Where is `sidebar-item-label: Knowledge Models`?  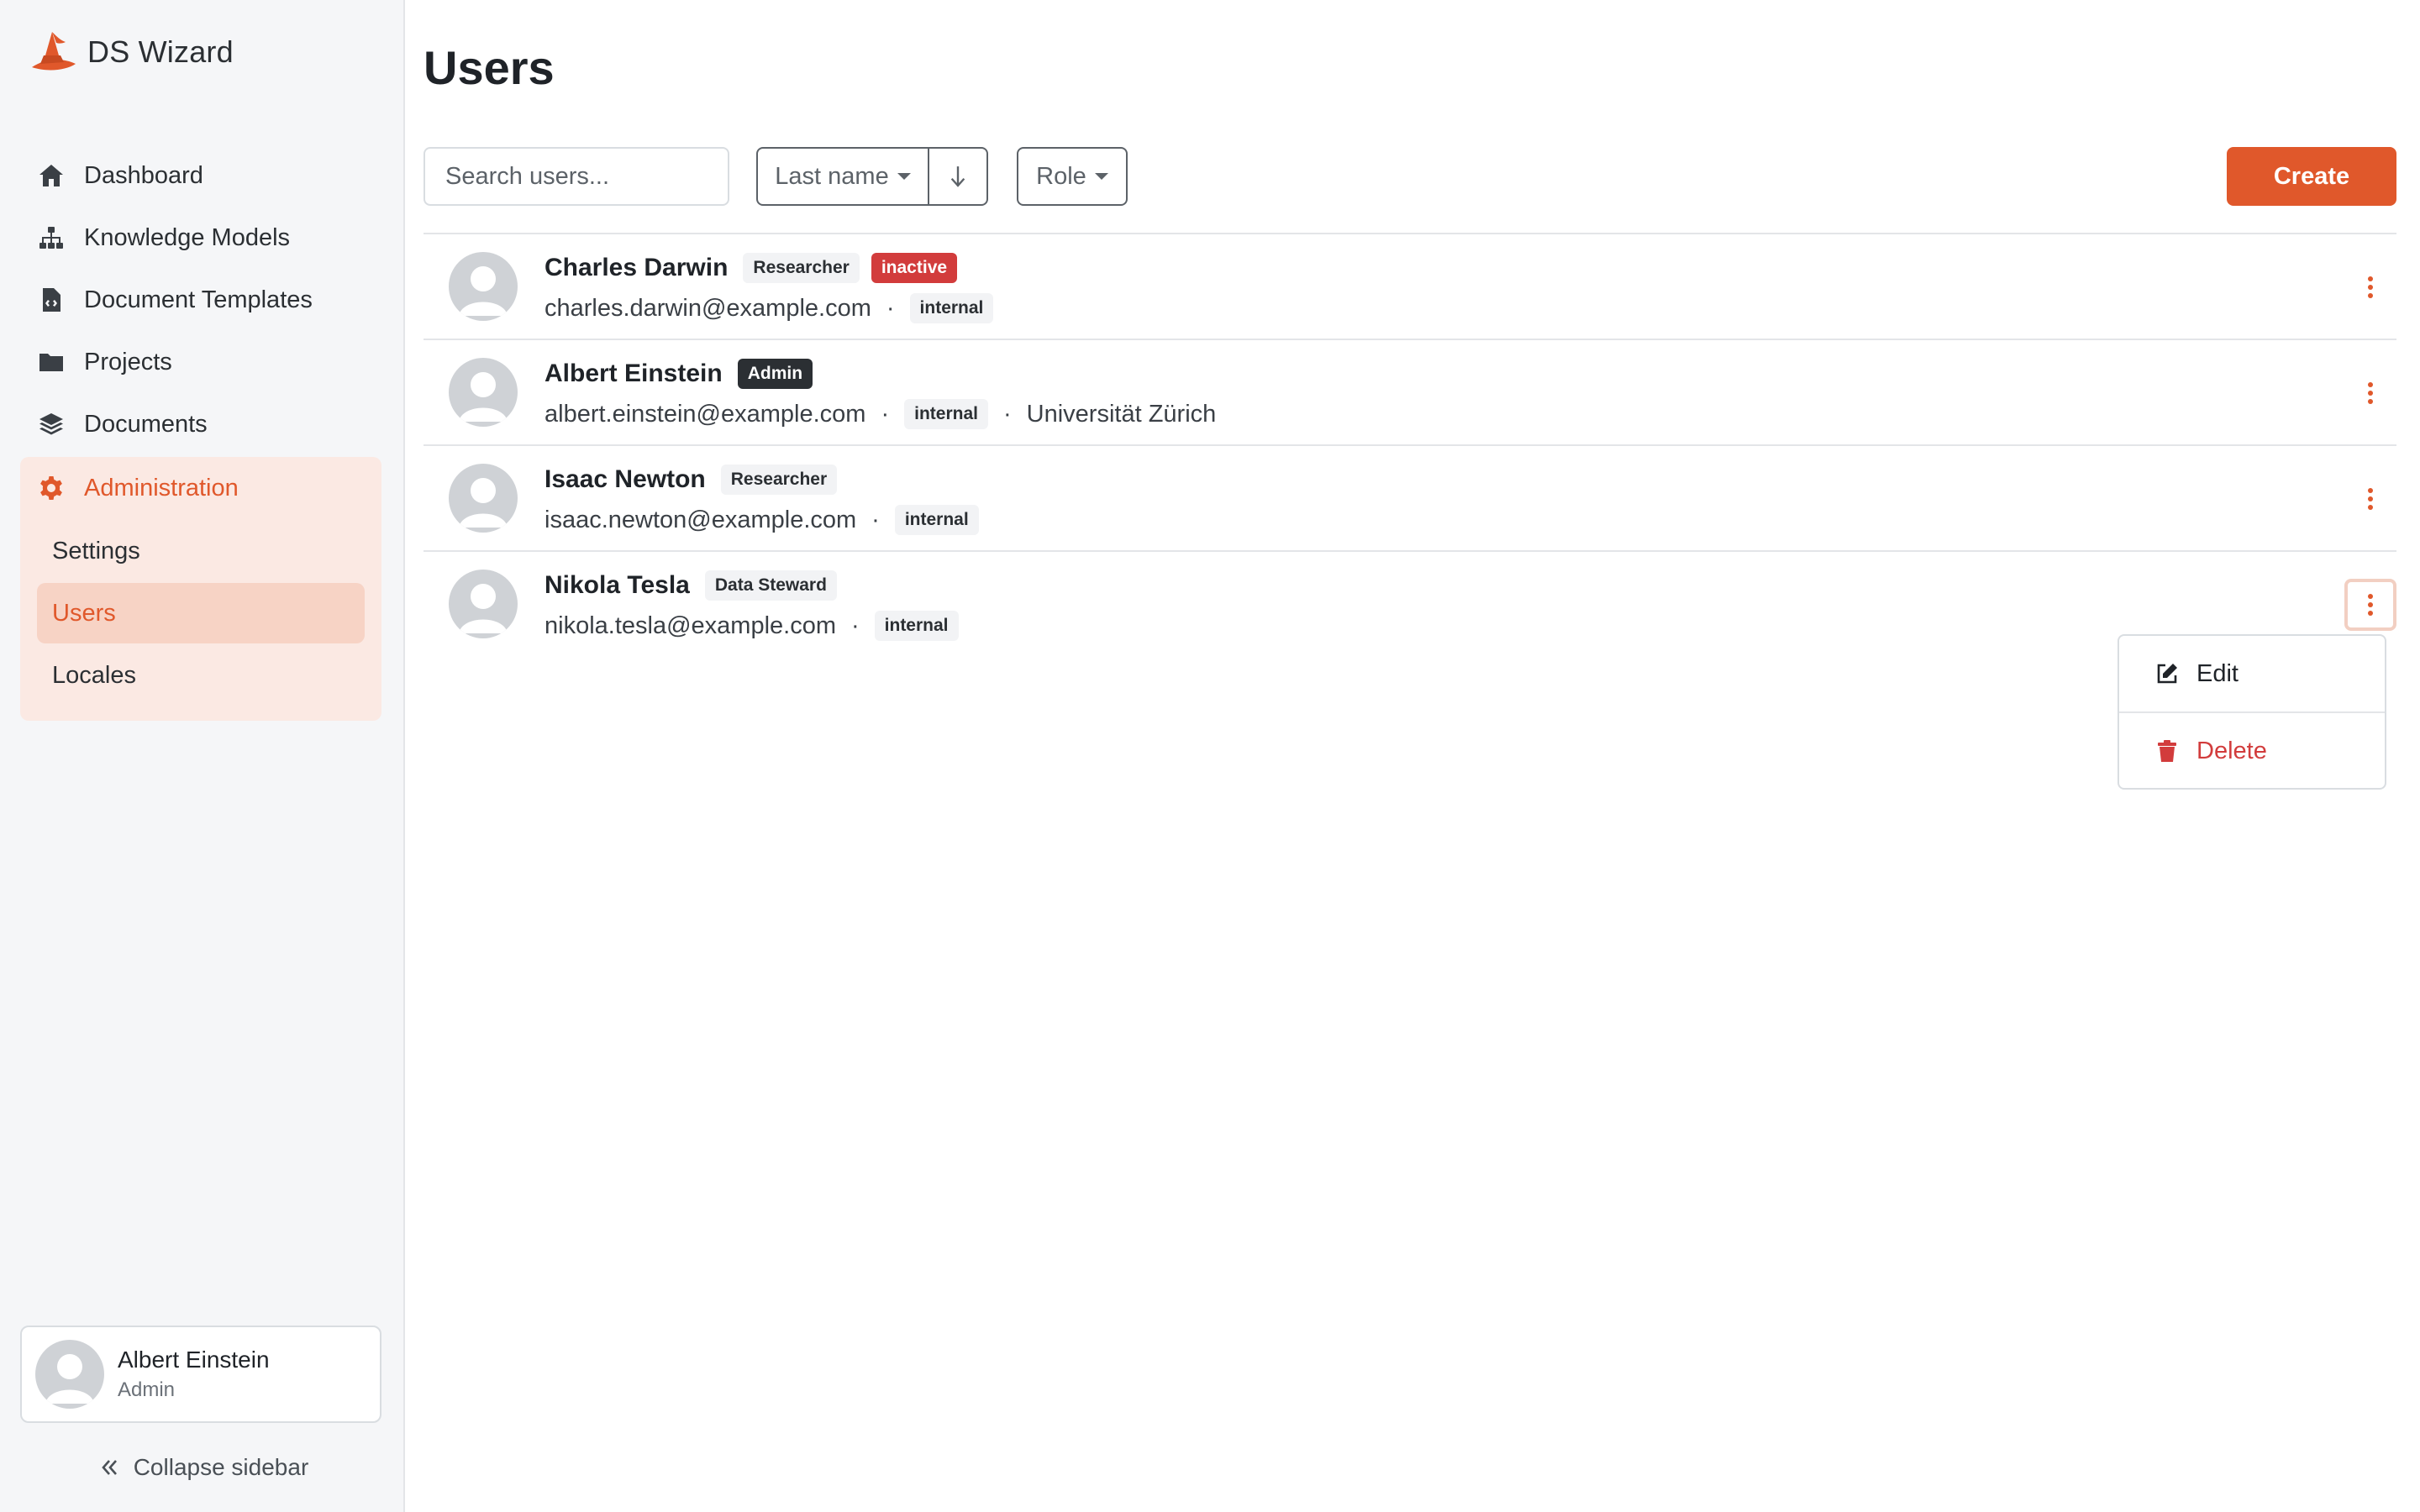
sidebar-item-label: Knowledge Models is located at coordinates (187, 237).